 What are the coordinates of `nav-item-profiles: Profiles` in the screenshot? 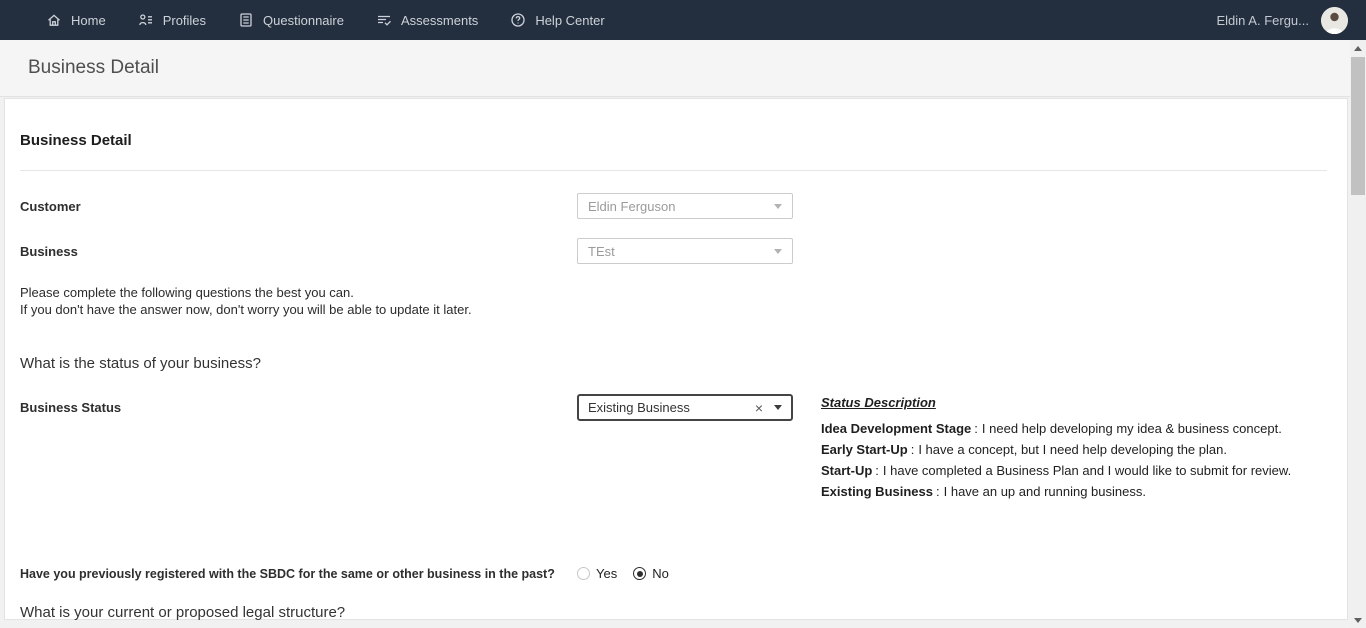 It's located at (172, 20).